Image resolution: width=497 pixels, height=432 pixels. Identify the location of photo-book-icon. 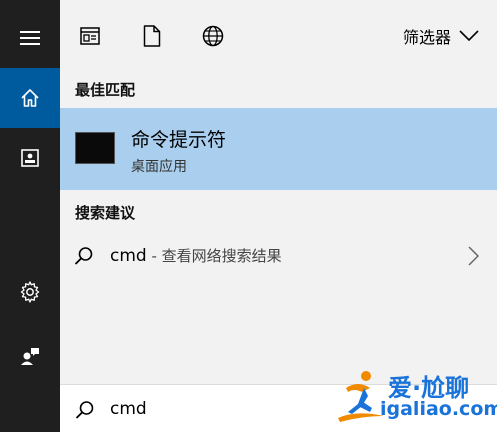
(30, 158).